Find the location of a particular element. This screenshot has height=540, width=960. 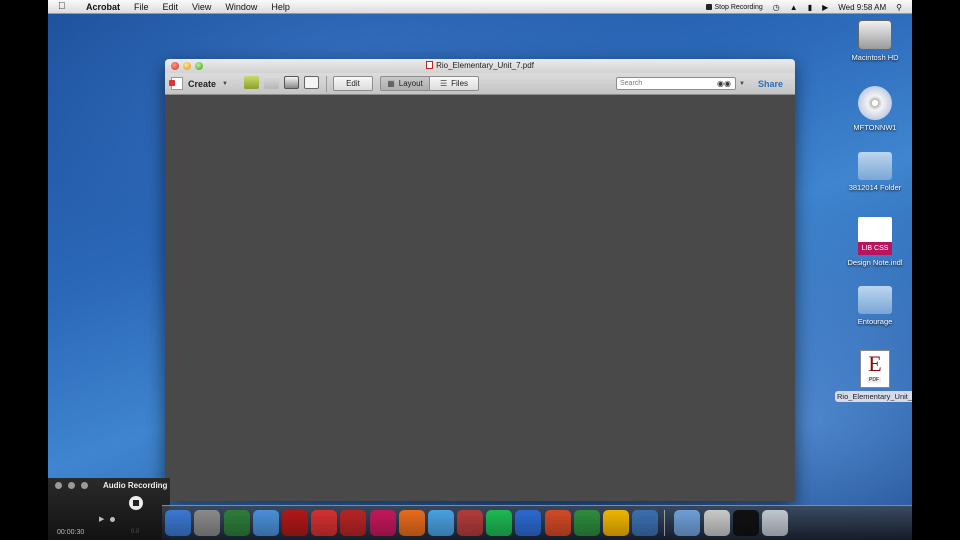

desktop-icon-entourage: Entourage is located at coordinates (875, 306).